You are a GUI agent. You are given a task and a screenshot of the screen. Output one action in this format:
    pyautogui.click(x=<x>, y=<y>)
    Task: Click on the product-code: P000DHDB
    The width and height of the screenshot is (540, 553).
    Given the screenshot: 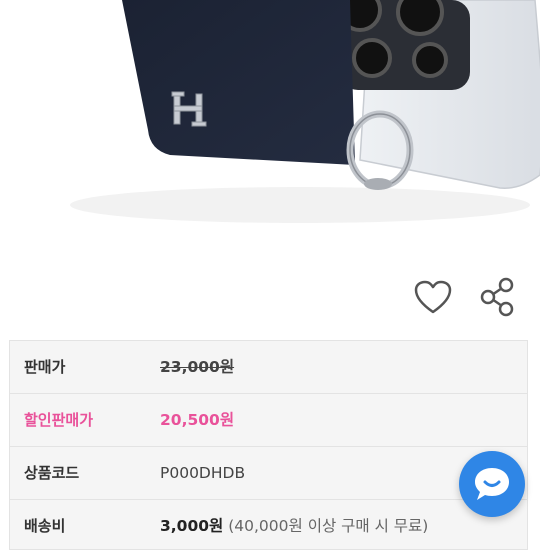 What is the action you would take?
    pyautogui.click(x=203, y=473)
    